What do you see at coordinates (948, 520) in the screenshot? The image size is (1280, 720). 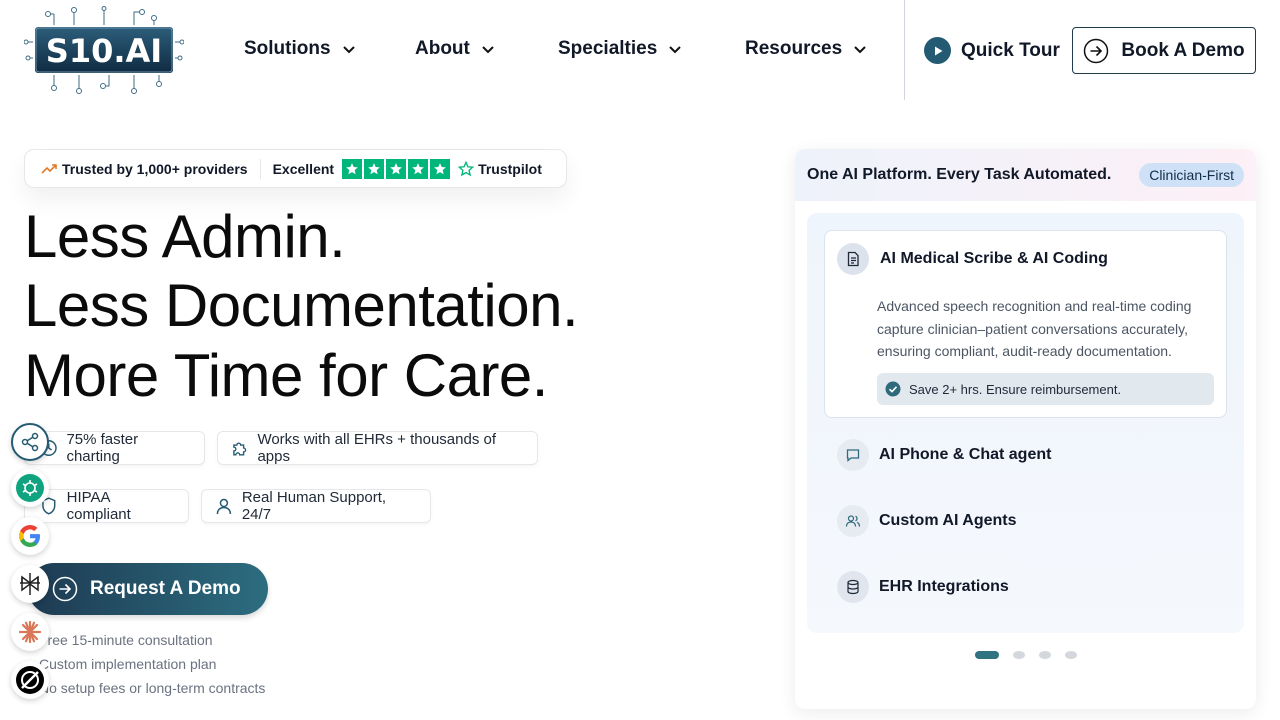 I see `feature-title: Custom AI Agents` at bounding box center [948, 520].